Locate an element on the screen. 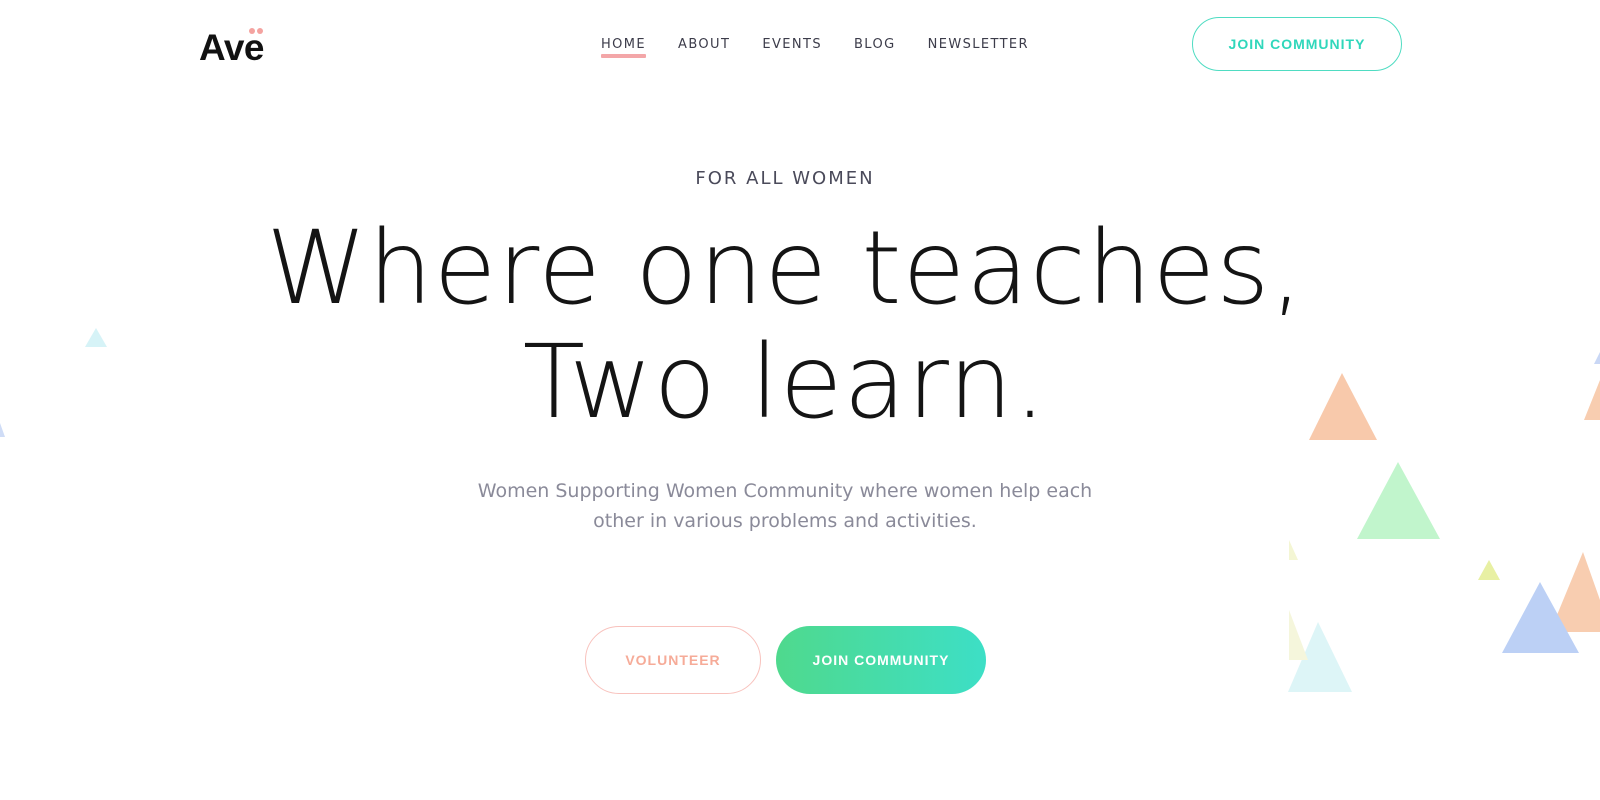  triangle-peach-right is located at coordinates (1575, 592).